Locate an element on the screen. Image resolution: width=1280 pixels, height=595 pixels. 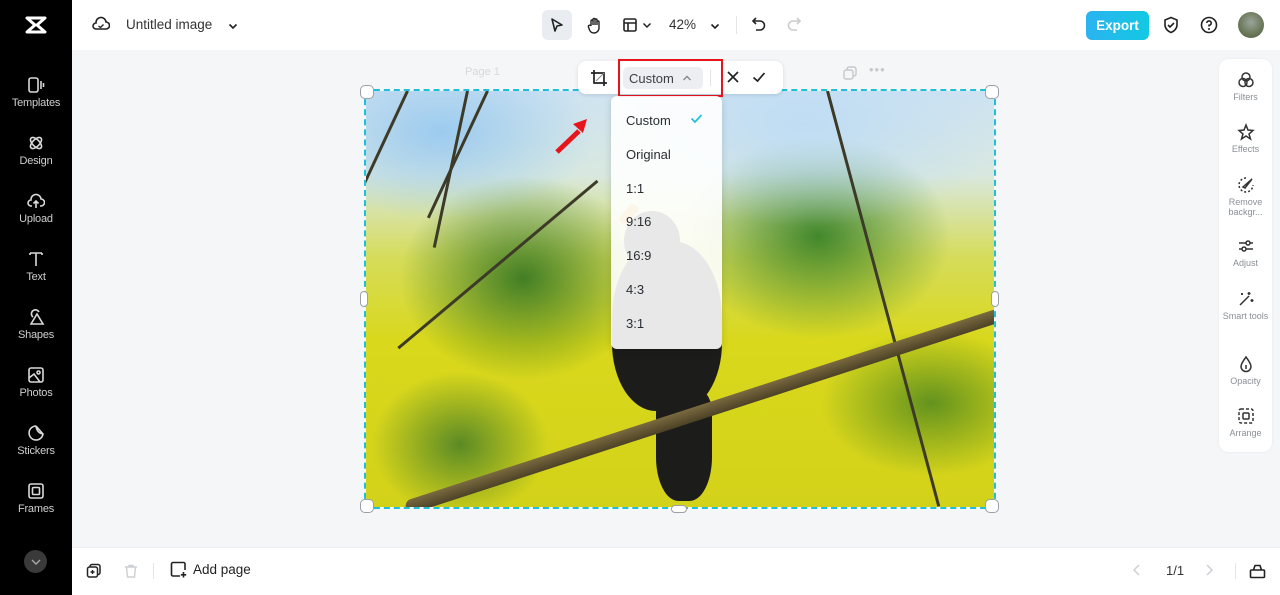
resize-handle-bottom is located at coordinates (679, 509).